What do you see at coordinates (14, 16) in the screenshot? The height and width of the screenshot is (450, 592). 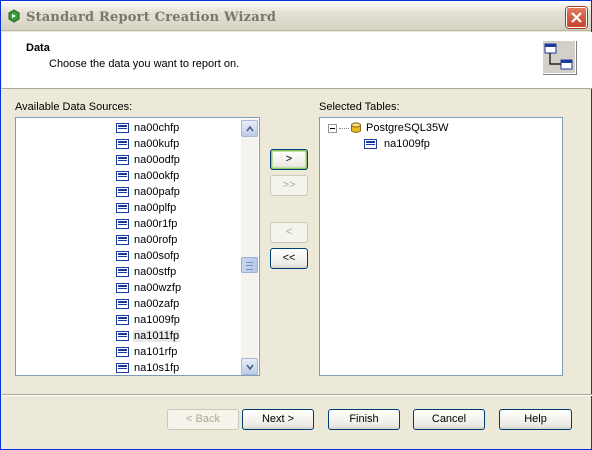 I see `wizard-app-icon` at bounding box center [14, 16].